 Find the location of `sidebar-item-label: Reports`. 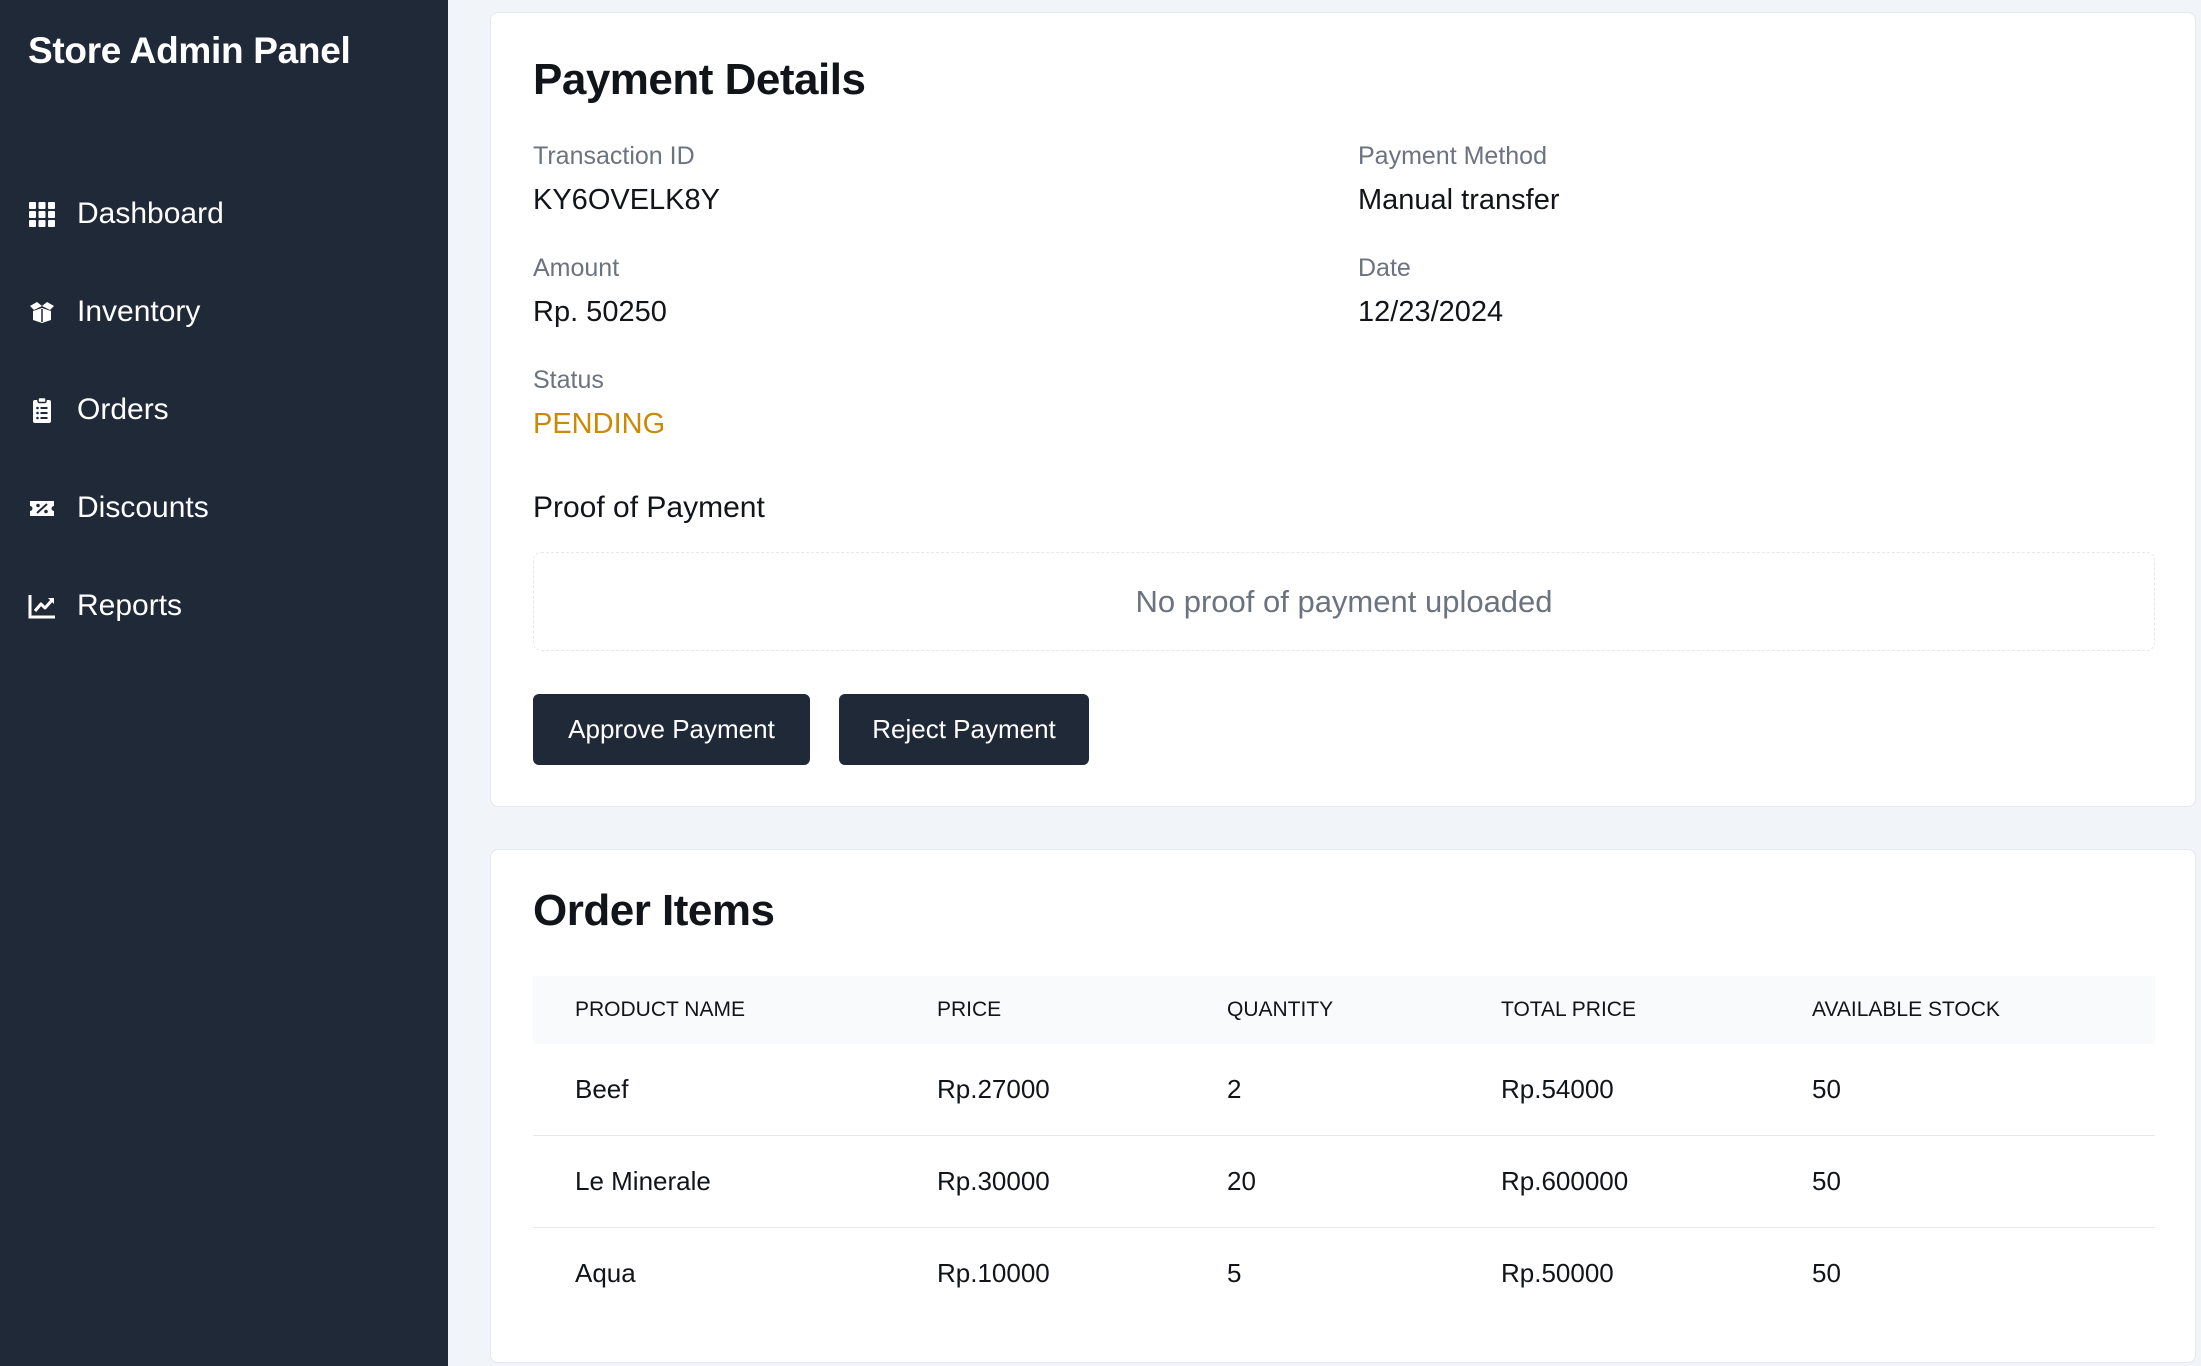

sidebar-item-label: Reports is located at coordinates (130, 605).